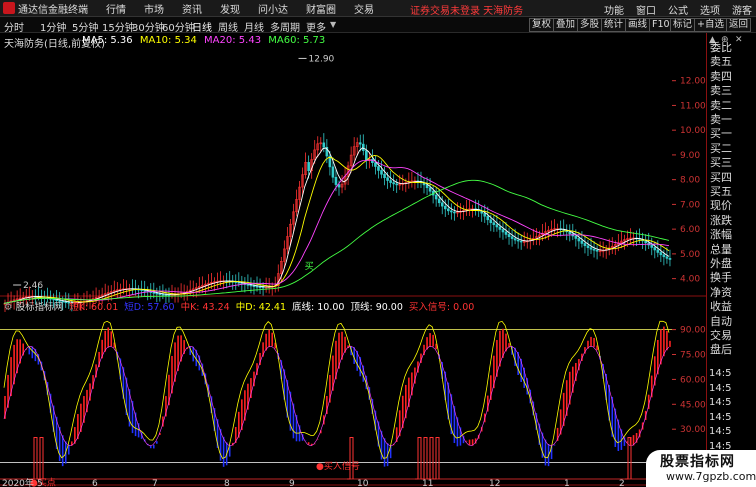  What do you see at coordinates (285, 26) in the screenshot?
I see `period-multi: 多周期` at bounding box center [285, 26].